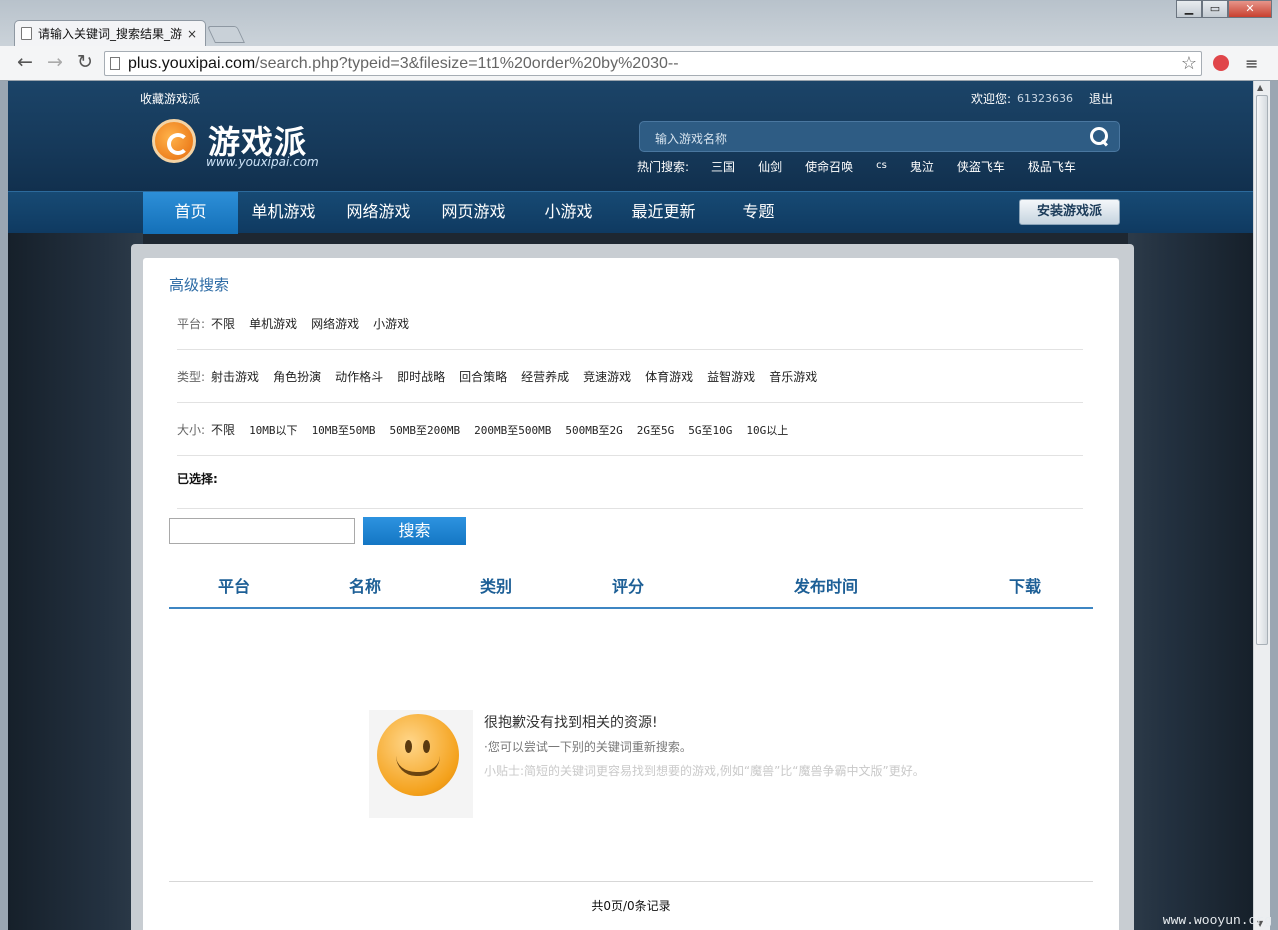  What do you see at coordinates (273, 323) in the screenshot?
I see `filter-option: 单机游戏` at bounding box center [273, 323].